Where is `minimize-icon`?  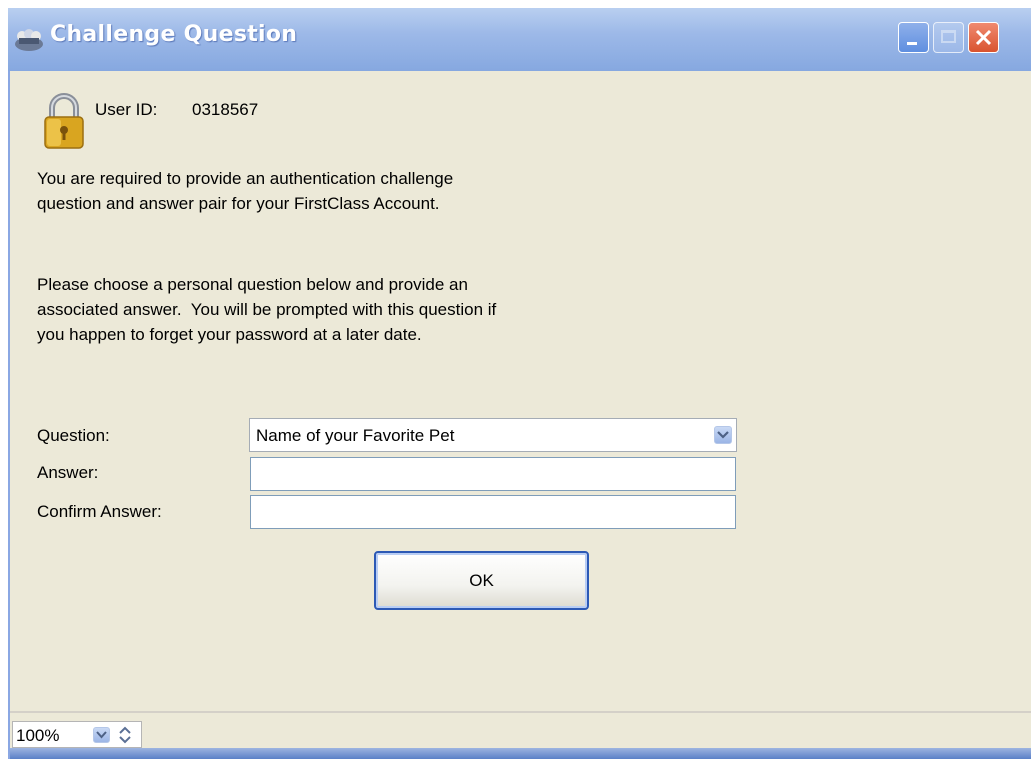 minimize-icon is located at coordinates (912, 43).